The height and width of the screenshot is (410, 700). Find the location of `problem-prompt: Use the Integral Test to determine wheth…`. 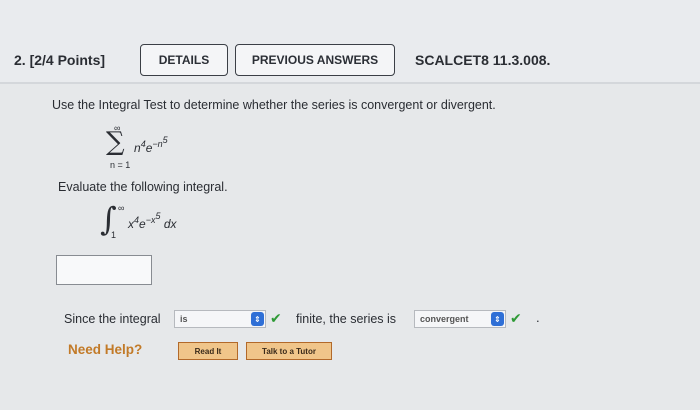

problem-prompt: Use the Integral Test to determine wheth… is located at coordinates (274, 105).